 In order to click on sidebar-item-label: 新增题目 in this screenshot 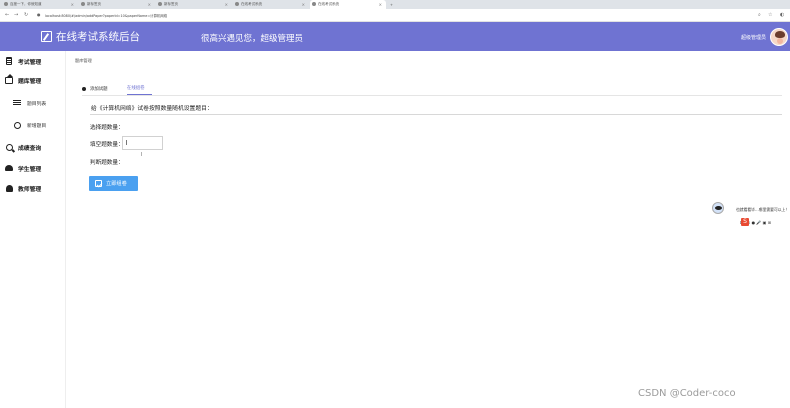, I will do `click(37, 126)`.